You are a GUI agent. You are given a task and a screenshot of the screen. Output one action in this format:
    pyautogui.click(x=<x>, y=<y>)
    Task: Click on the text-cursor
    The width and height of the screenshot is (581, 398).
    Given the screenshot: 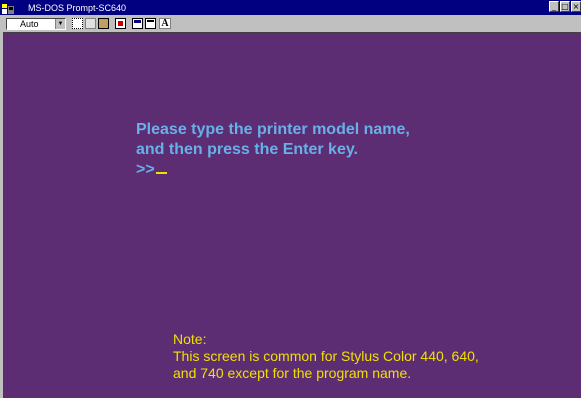 What is the action you would take?
    pyautogui.click(x=161, y=173)
    